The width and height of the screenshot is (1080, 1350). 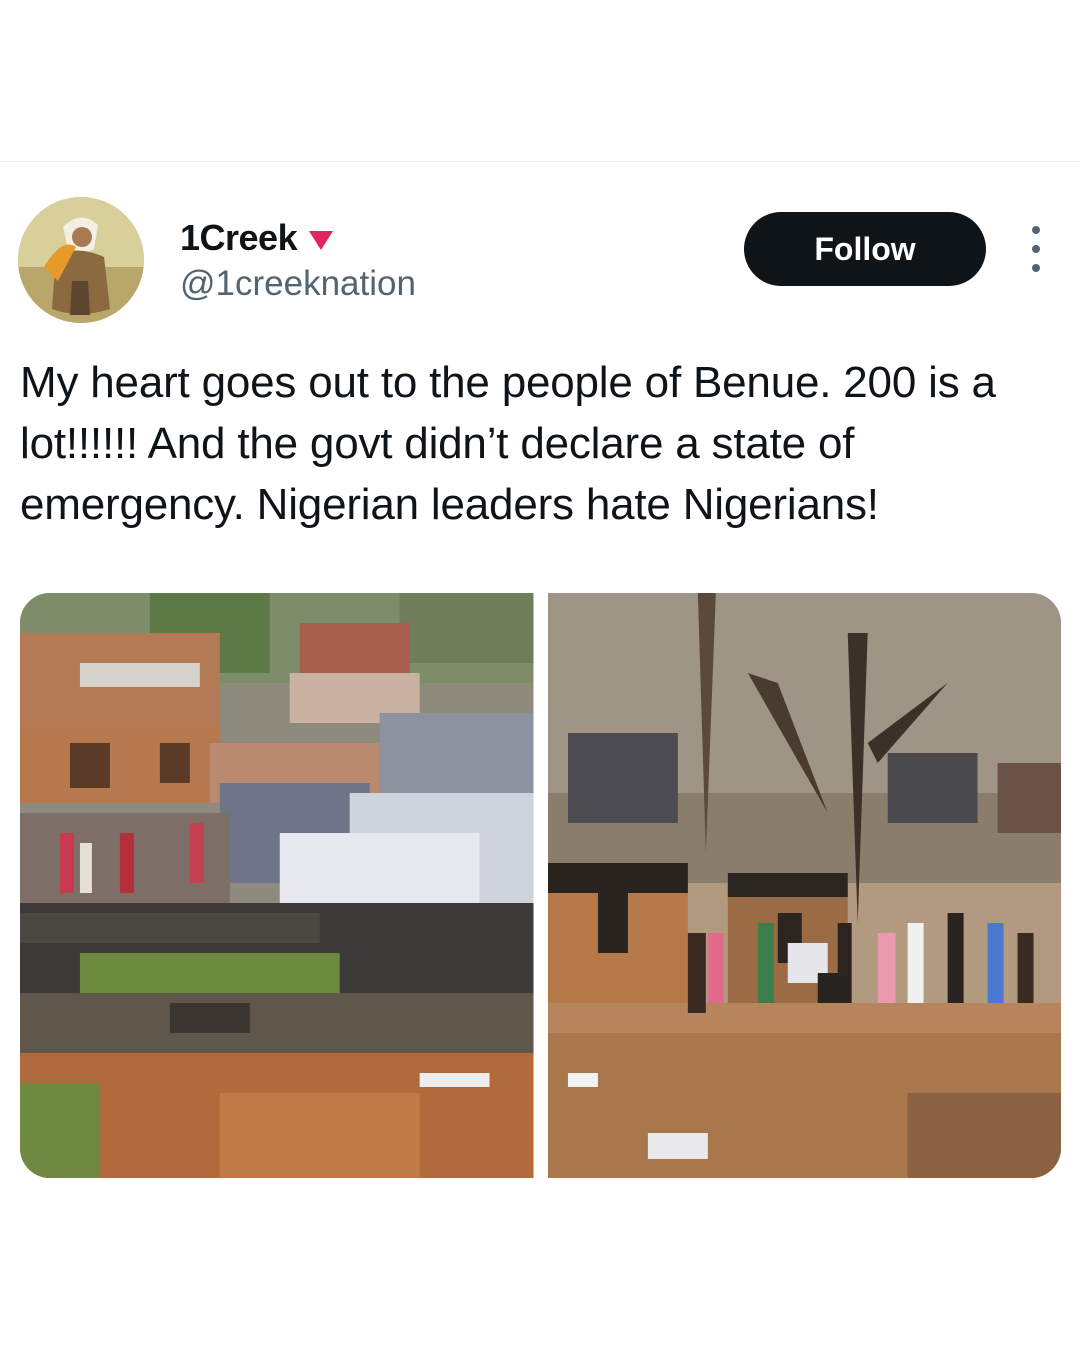 I want to click on tweet-author: 1Creek @1creeknation, so click(x=298, y=259).